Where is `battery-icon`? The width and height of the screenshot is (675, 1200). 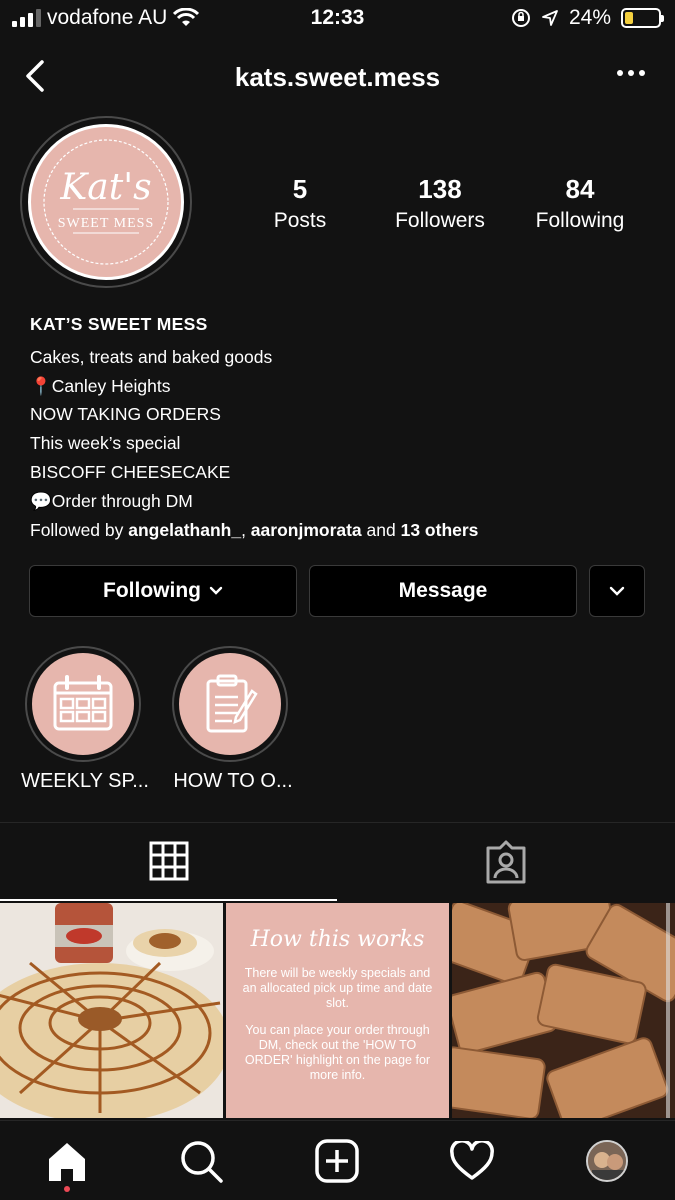 battery-icon is located at coordinates (642, 18).